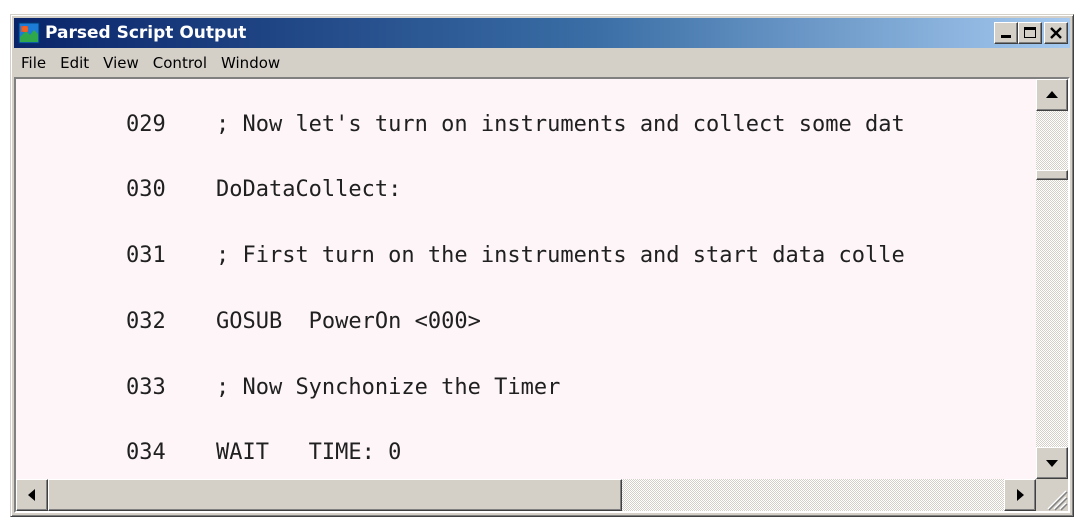  I want to click on scroll-right-button, so click(1020, 495).